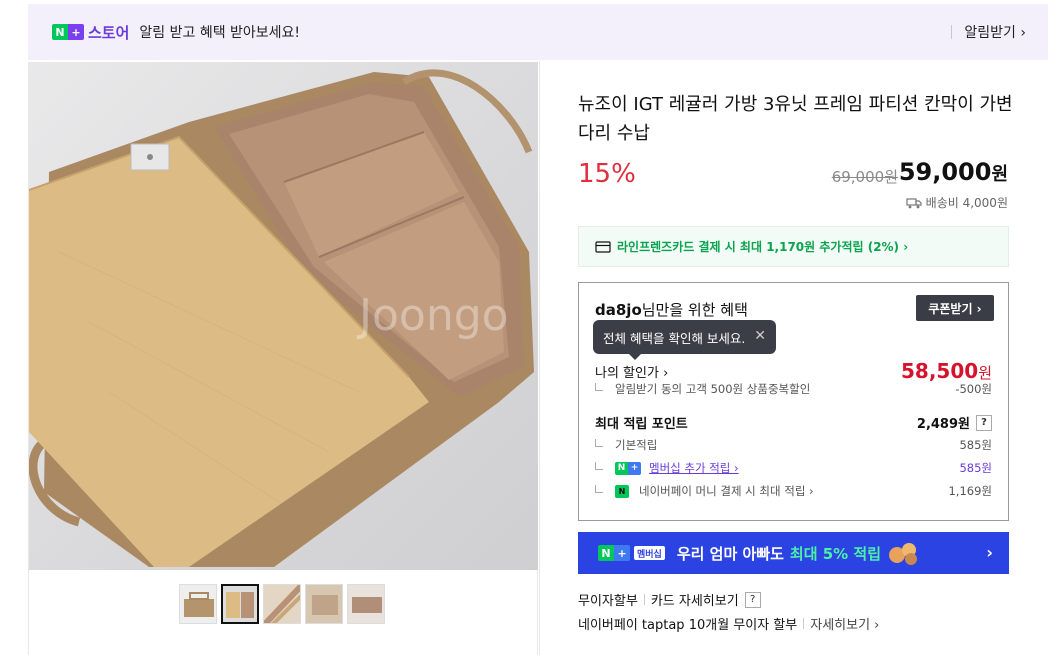  What do you see at coordinates (608, 601) in the screenshot?
I see `installment-label: 무이자할부` at bounding box center [608, 601].